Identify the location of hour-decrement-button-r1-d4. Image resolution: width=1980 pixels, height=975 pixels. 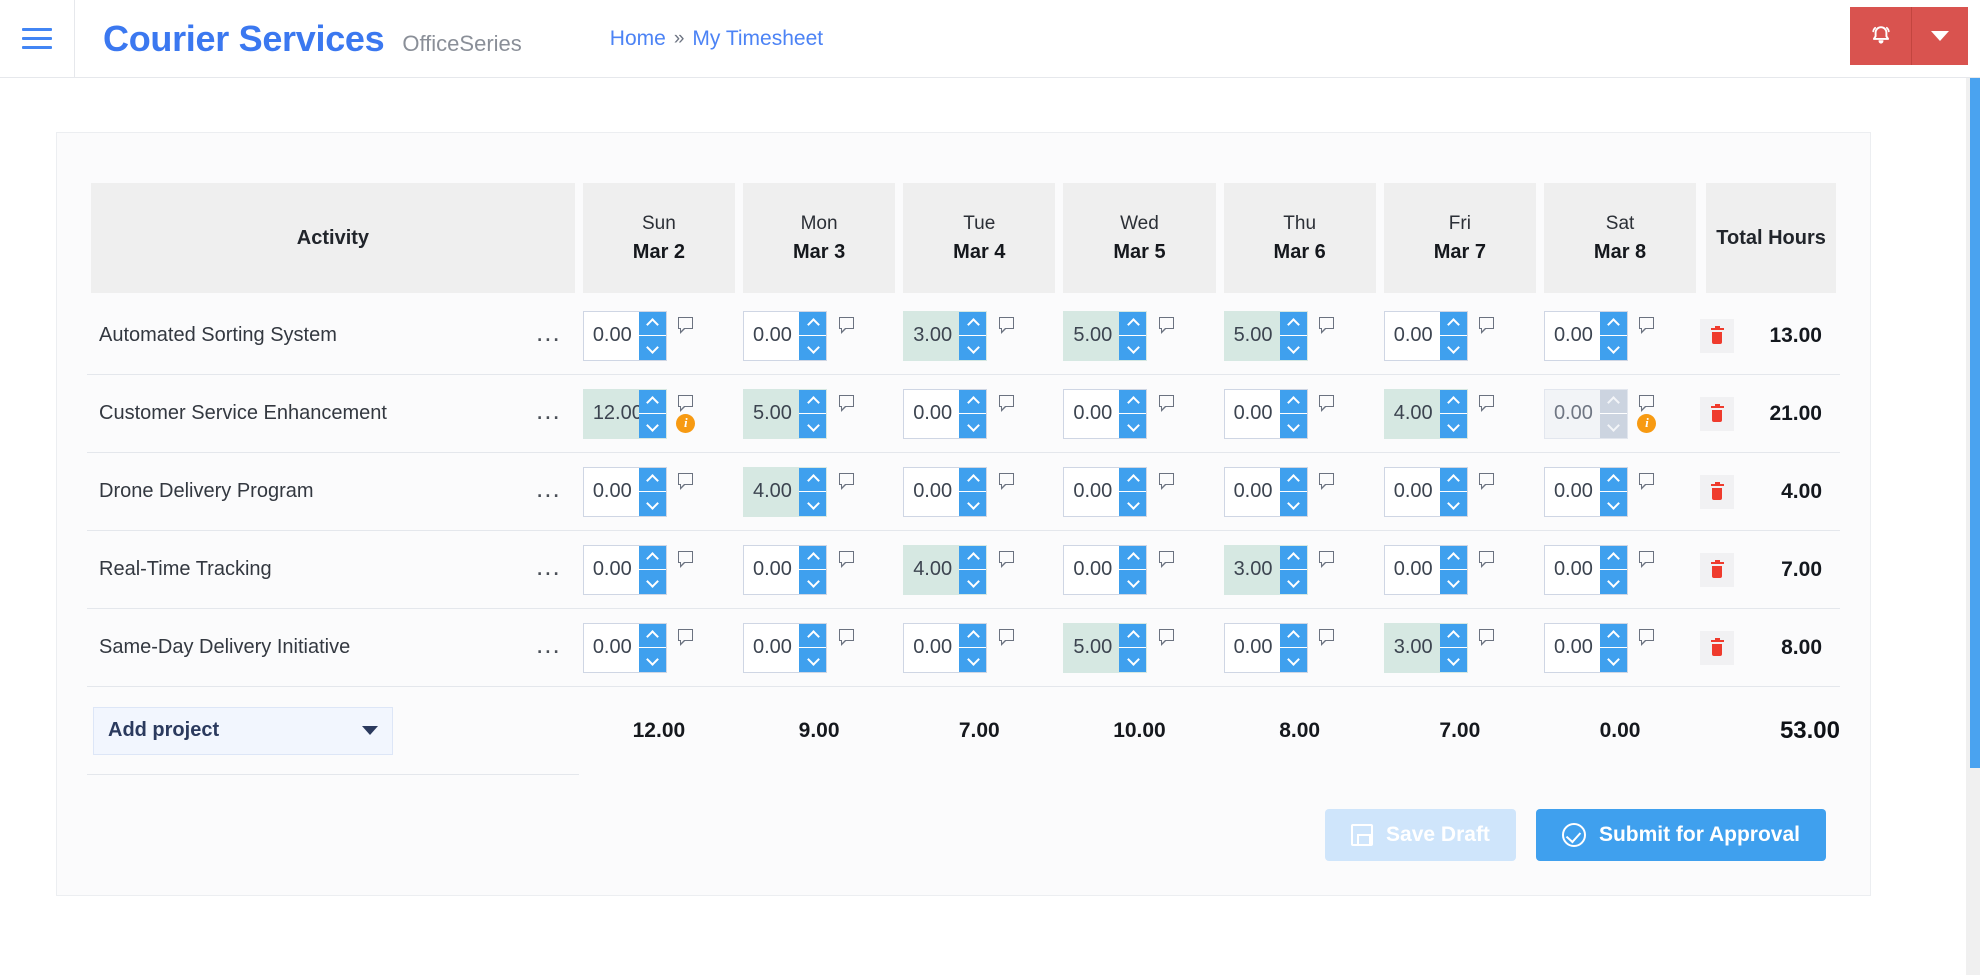
(1293, 425).